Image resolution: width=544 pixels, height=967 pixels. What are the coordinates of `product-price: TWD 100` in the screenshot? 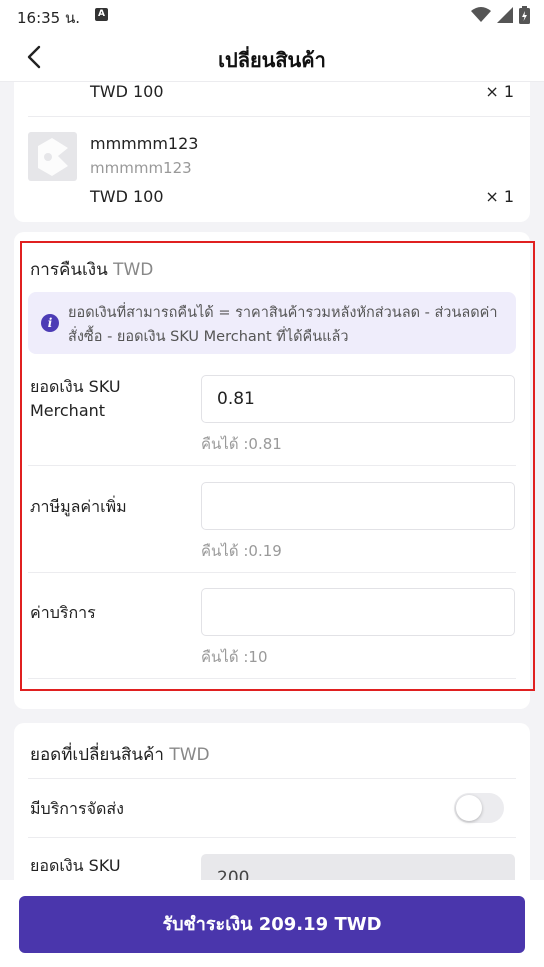 It's located at (127, 196).